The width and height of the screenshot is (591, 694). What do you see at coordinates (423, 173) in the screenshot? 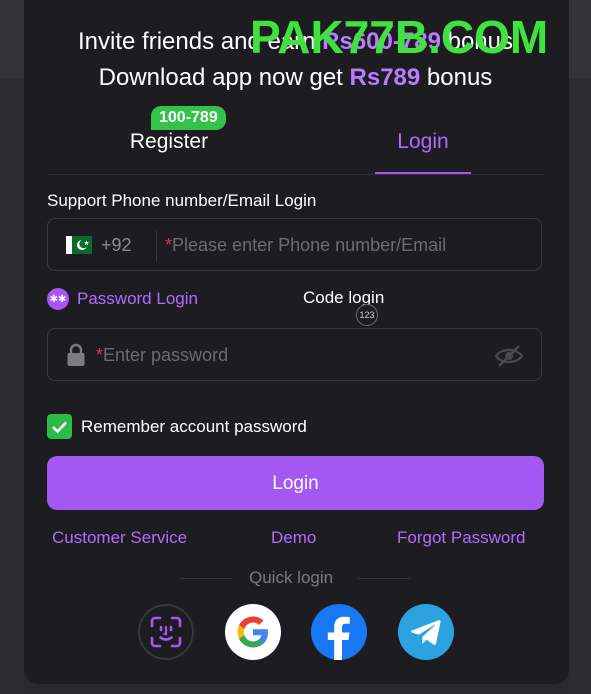
I see `active-tab-indicator` at bounding box center [423, 173].